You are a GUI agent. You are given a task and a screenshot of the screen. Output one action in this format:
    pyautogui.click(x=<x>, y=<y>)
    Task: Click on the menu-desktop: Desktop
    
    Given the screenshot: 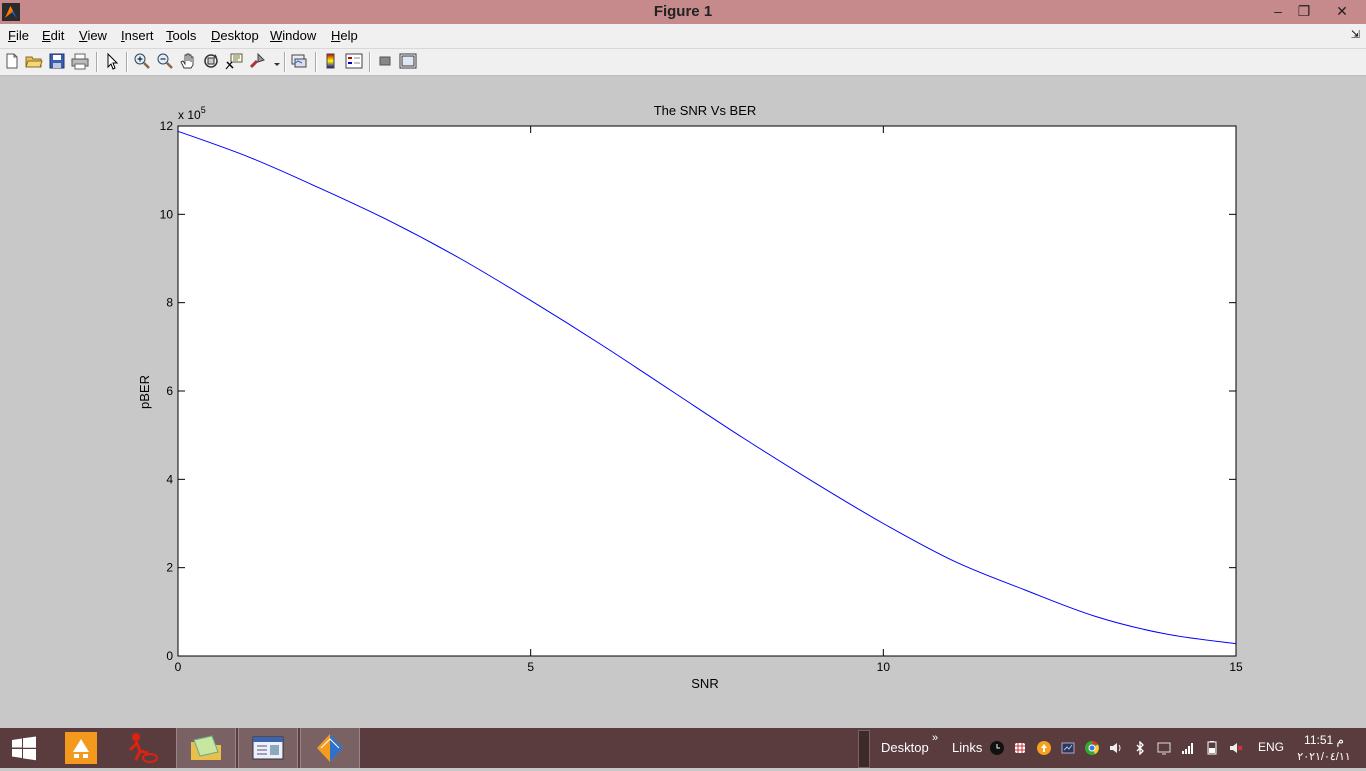 What is the action you would take?
    pyautogui.click(x=235, y=35)
    